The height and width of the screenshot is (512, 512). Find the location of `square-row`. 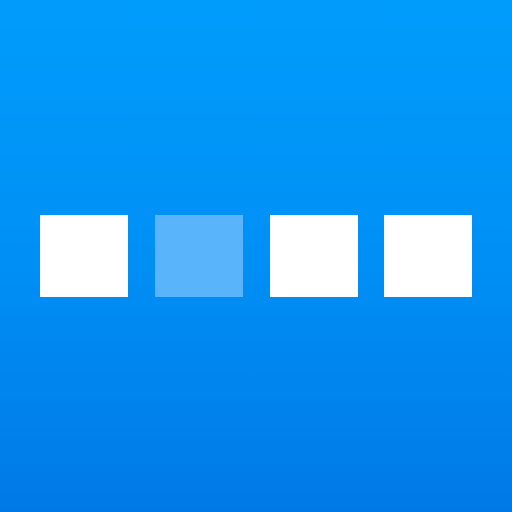

square-row is located at coordinates (256, 256).